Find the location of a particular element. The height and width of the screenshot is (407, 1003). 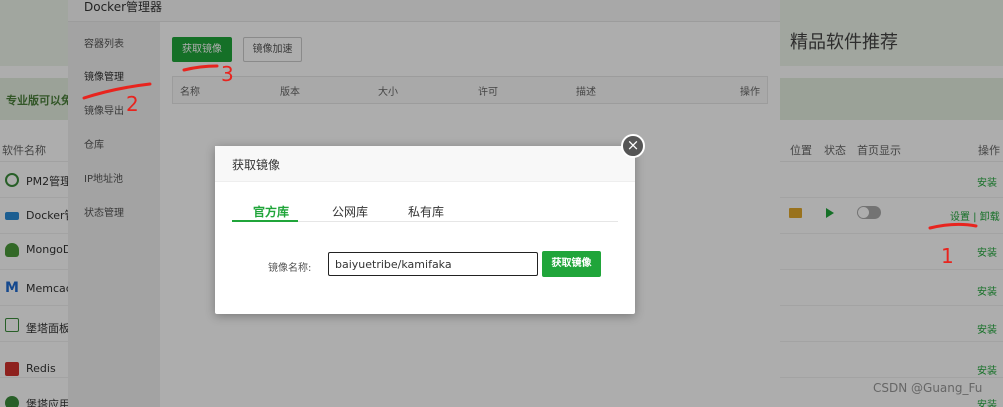

dialog-title: 获取镜像 is located at coordinates (256, 165).